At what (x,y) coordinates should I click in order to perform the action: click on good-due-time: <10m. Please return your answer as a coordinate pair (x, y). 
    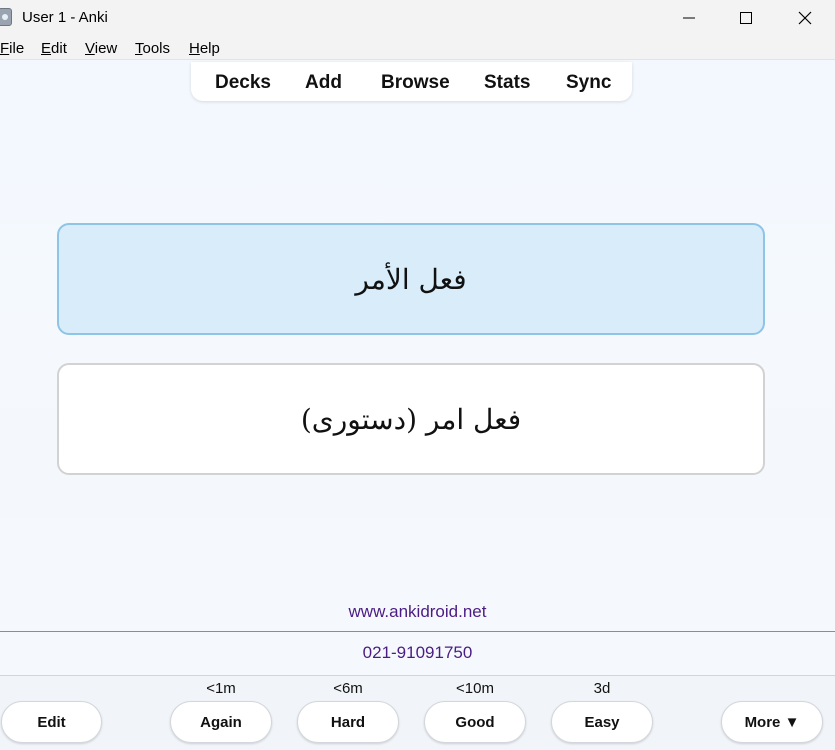
    Looking at the image, I should click on (475, 688).